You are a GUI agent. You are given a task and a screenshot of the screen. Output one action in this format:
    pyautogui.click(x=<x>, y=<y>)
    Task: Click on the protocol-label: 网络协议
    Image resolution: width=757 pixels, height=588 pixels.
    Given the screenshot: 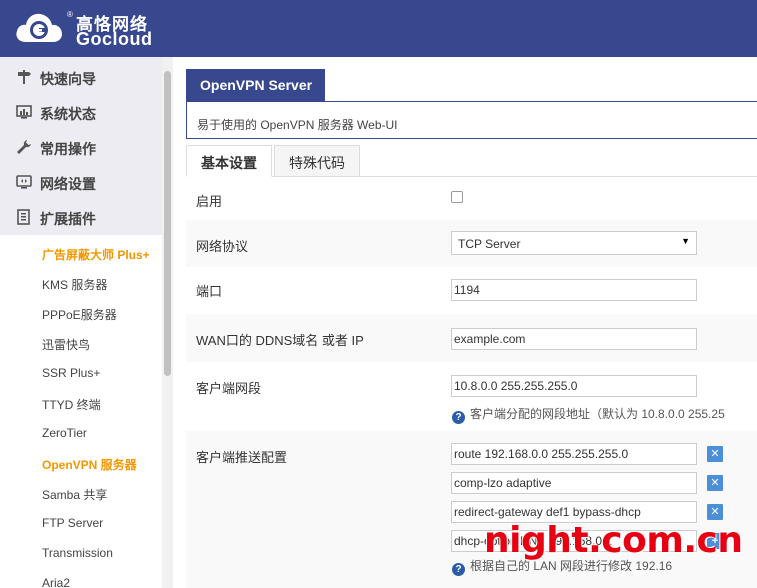 What is the action you would take?
    pyautogui.click(x=222, y=246)
    